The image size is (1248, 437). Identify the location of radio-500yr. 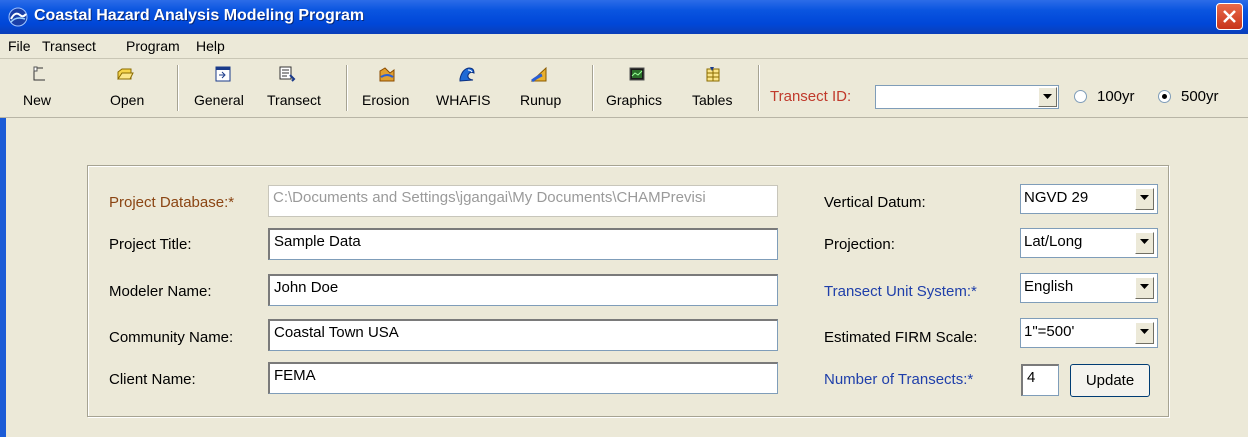
(1164, 96).